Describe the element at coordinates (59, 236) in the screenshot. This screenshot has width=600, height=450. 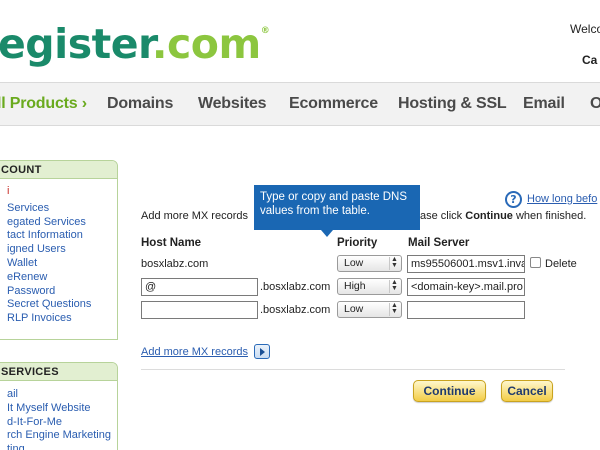
I see `account-link-contact-information: tact Information` at that location.